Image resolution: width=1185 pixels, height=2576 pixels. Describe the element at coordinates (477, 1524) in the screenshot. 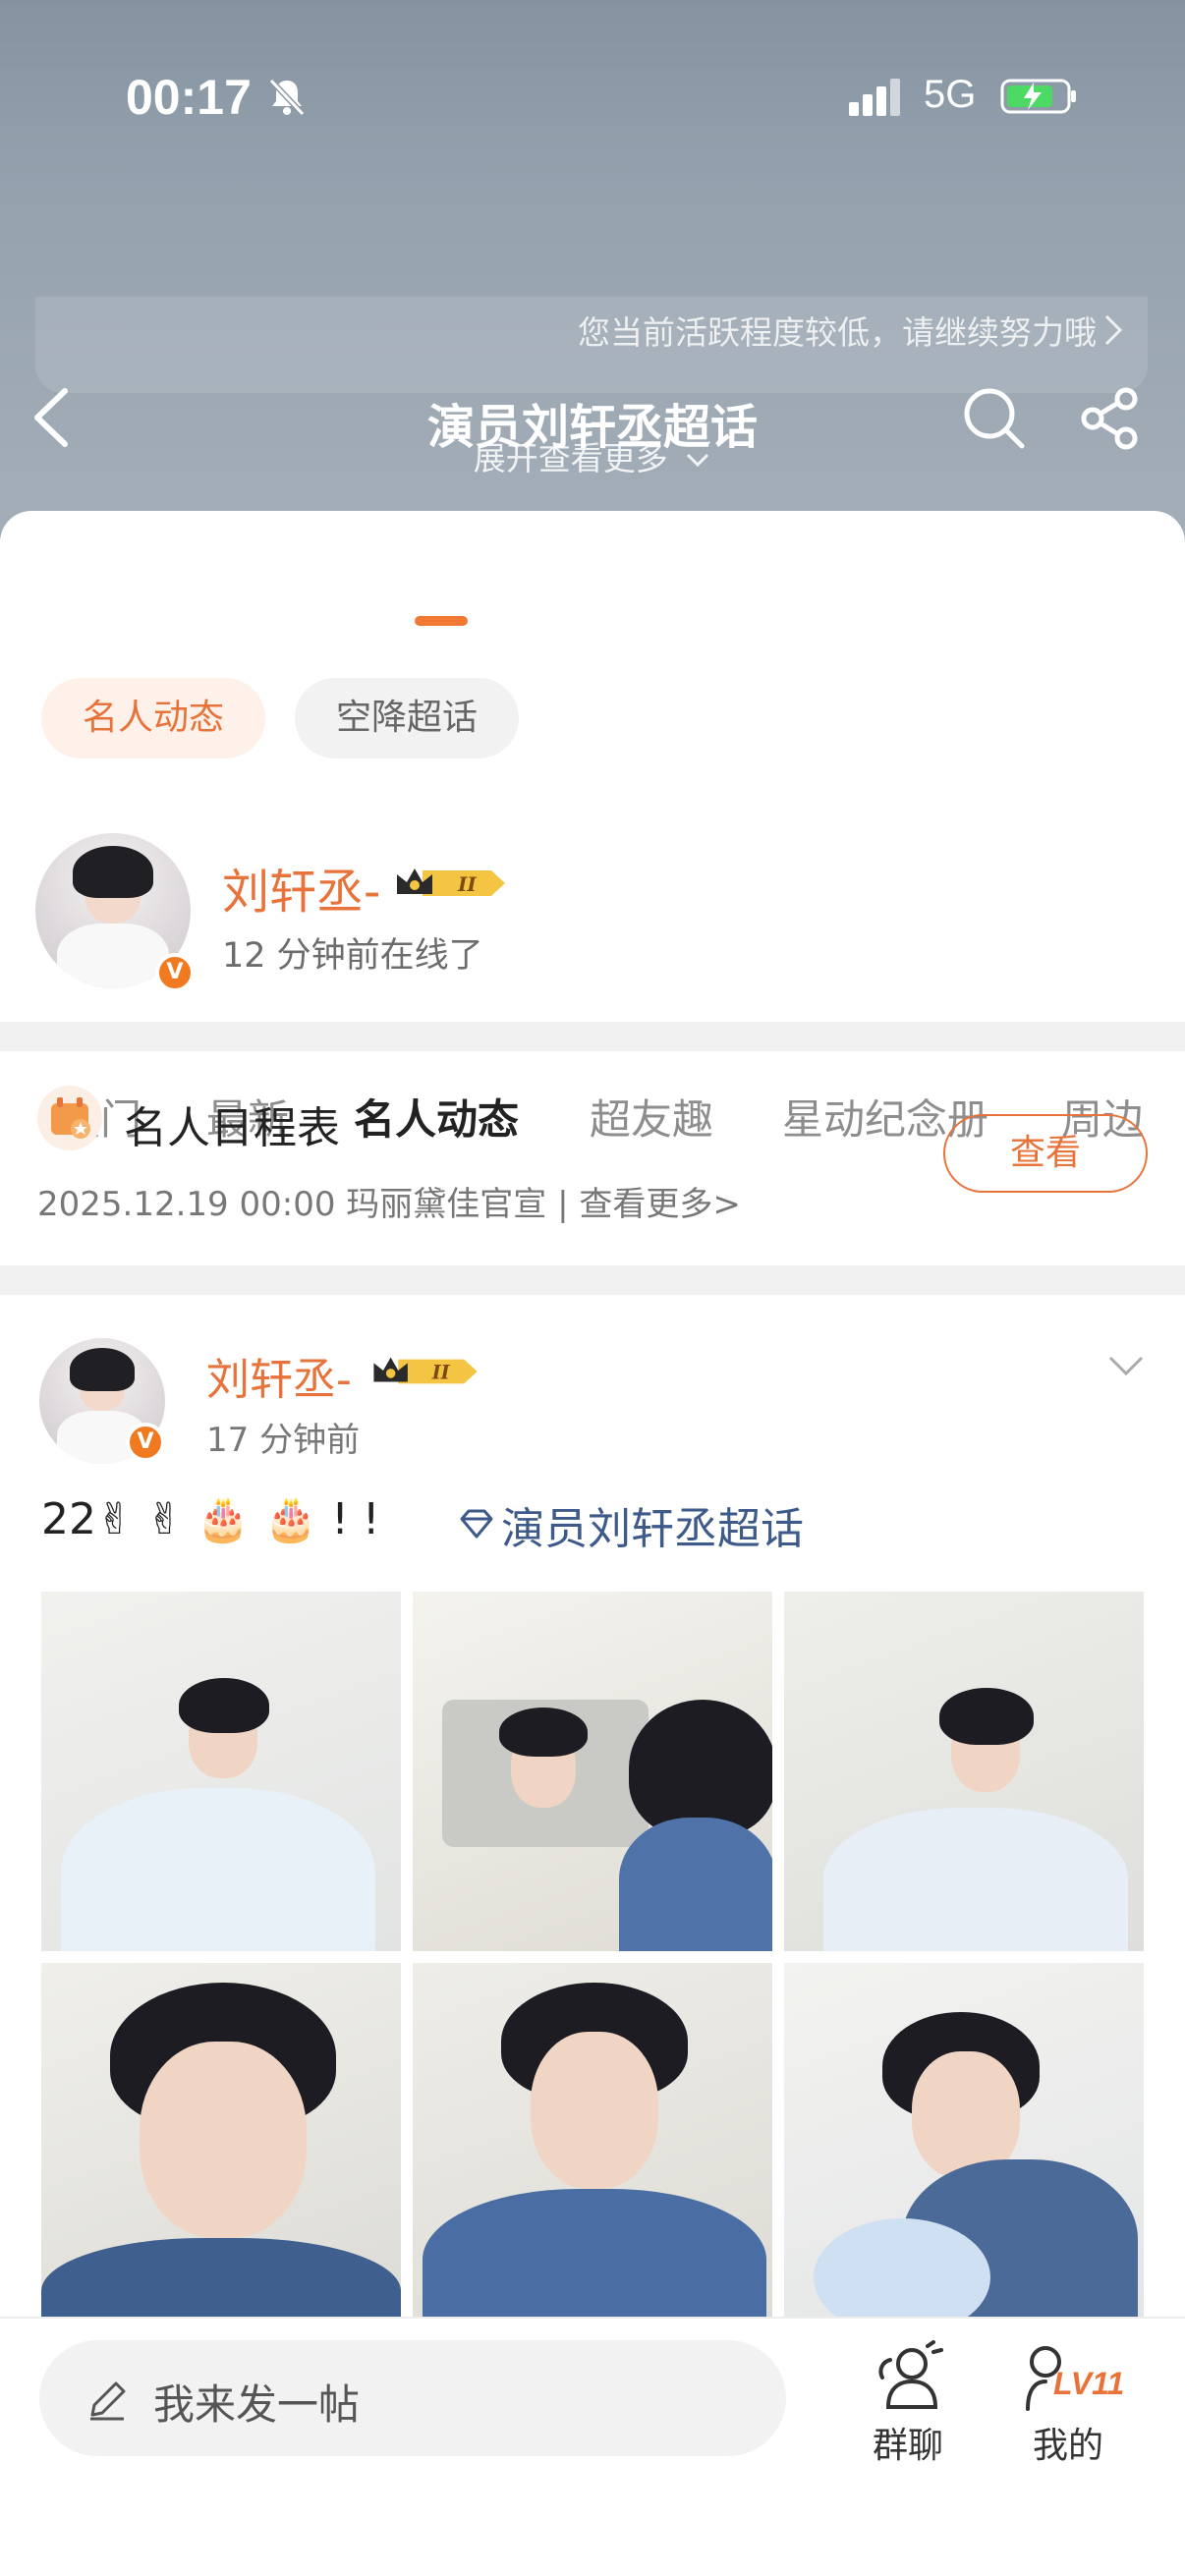

I see `diamond-topic-icon` at that location.